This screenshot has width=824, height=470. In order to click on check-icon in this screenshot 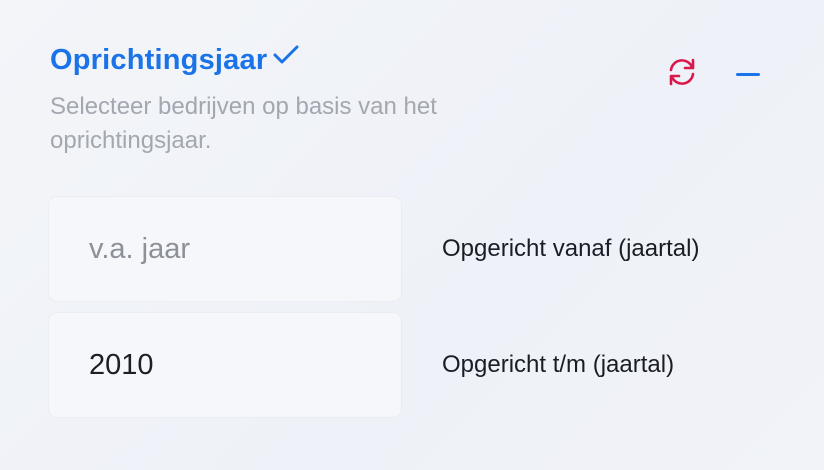, I will do `click(286, 55)`.